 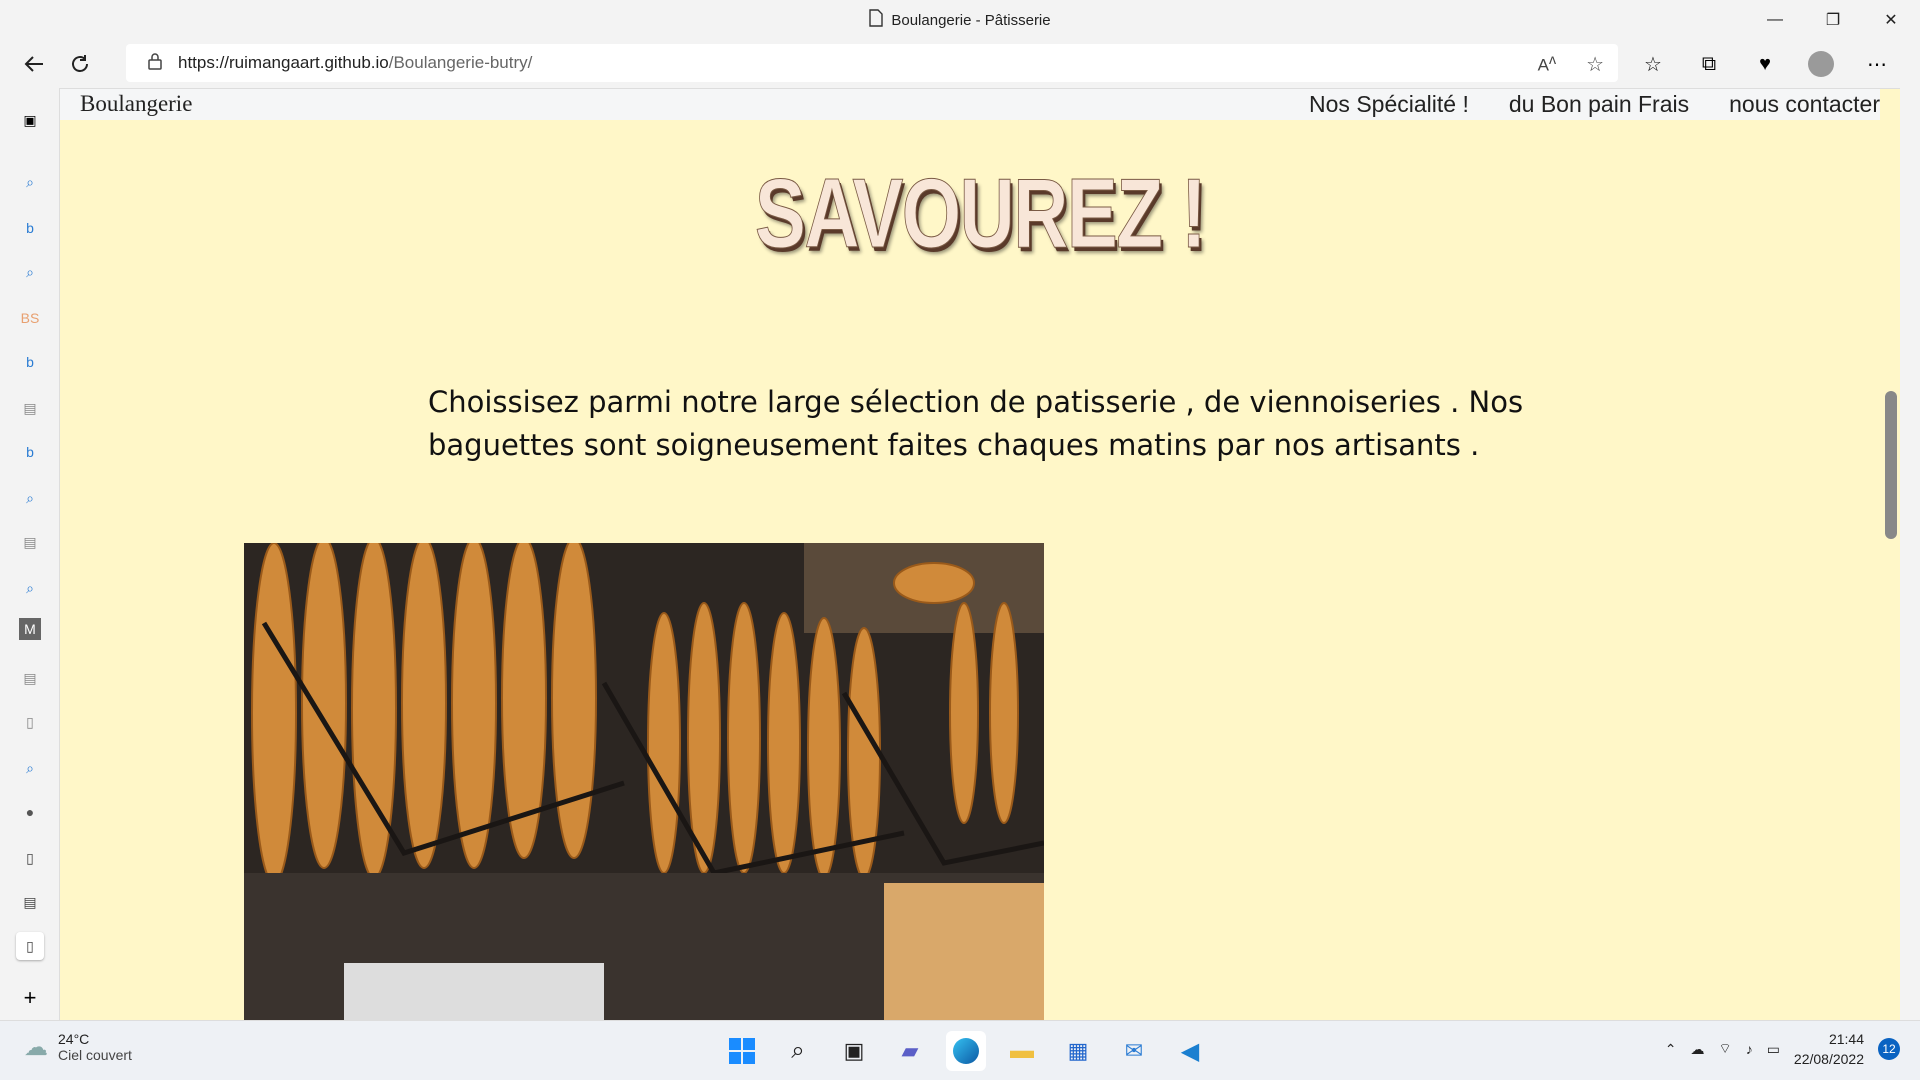 What do you see at coordinates (1891, 20) in the screenshot?
I see `close-button: ✕` at bounding box center [1891, 20].